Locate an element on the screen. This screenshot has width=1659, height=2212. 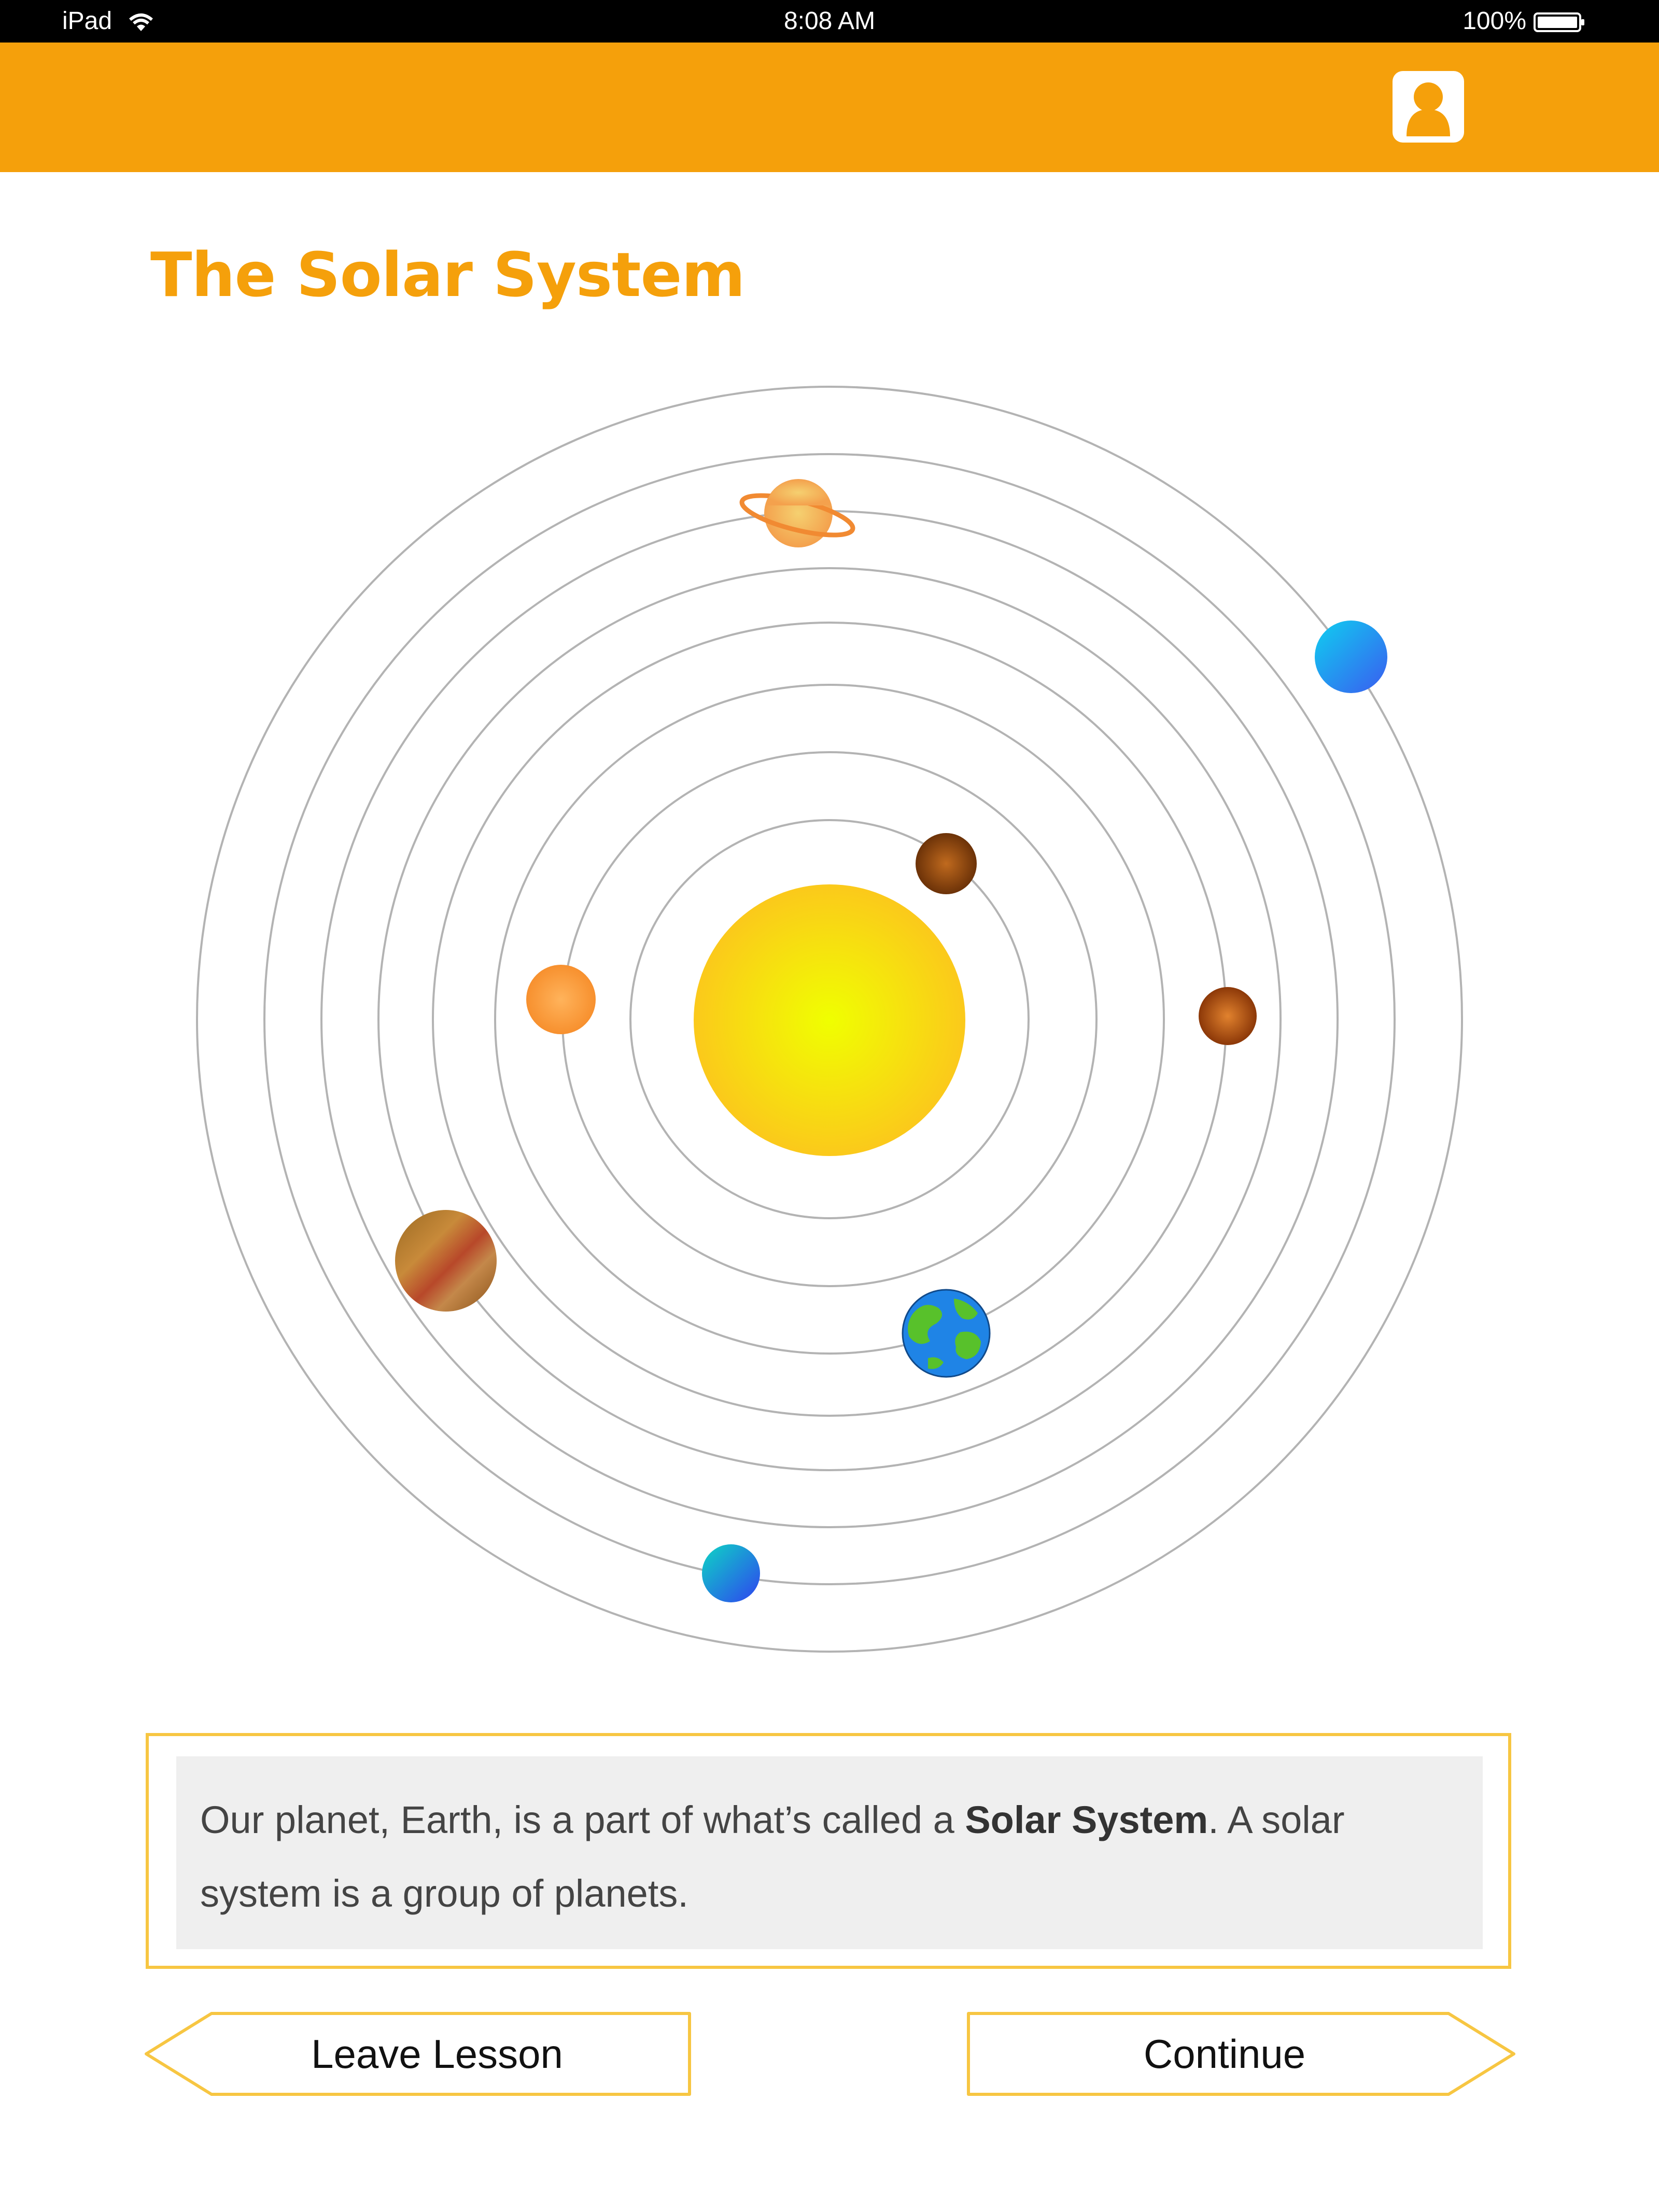
clock-time: 8:08 AM is located at coordinates (829, 21).